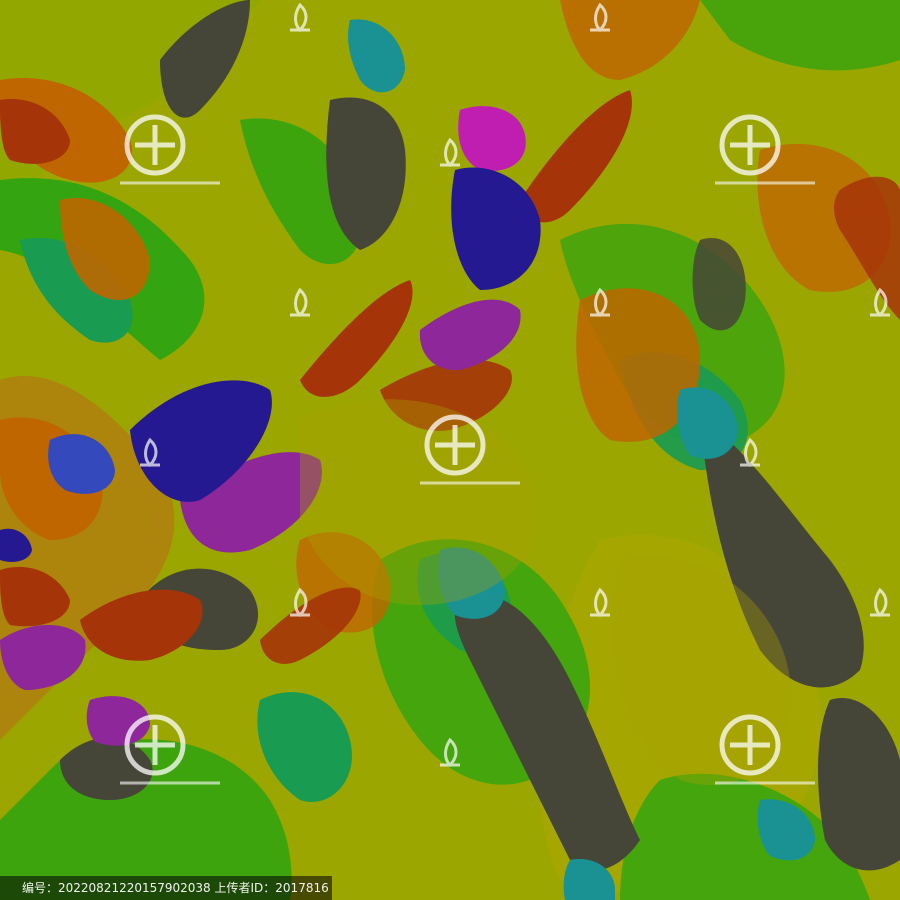 Image resolution: width=900 pixels, height=900 pixels. I want to click on image-info-bar: 编号：20220821220157902038 上传者ID：2017816, so click(166, 888).